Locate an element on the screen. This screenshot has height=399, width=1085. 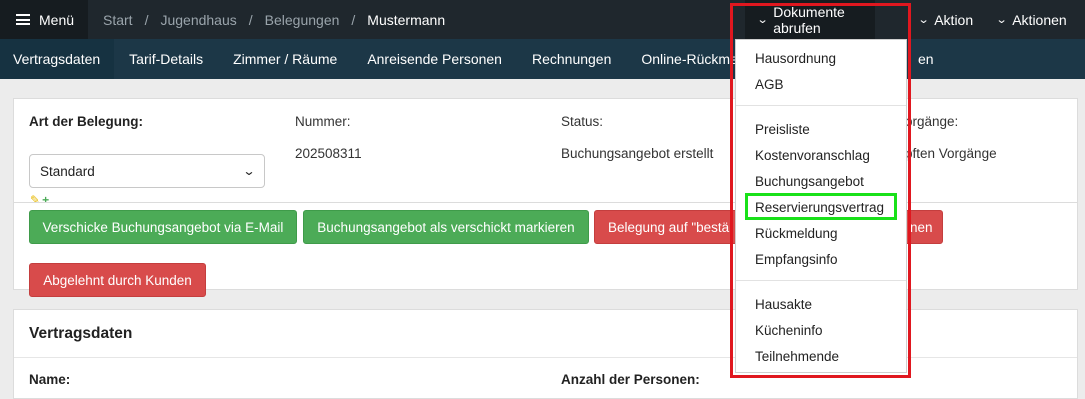
mark-offer-sent-button: Buchungsangebot als verschickt markieren is located at coordinates (446, 227).